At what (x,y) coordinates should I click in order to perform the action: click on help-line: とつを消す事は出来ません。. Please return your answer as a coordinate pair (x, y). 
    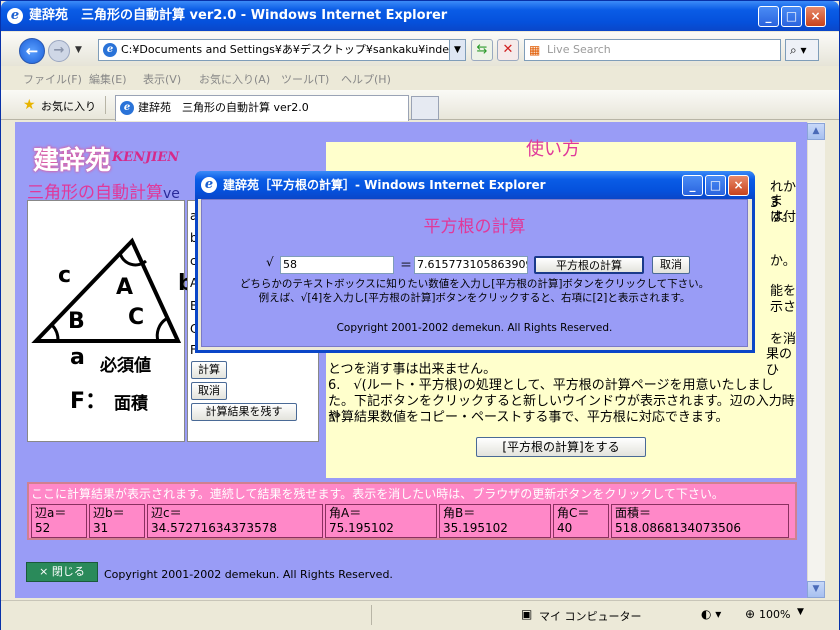
    Looking at the image, I should click on (412, 369).